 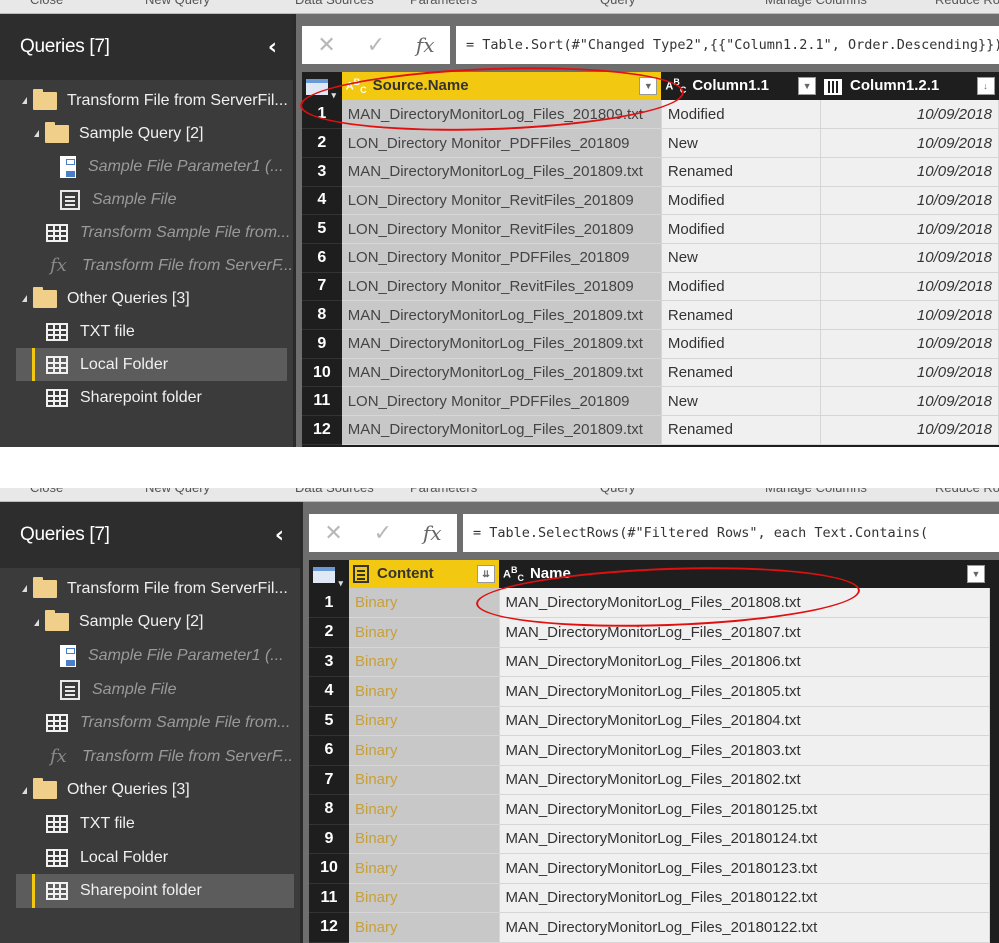 I want to click on confirm-formula-icon: ✓, so click(x=376, y=45).